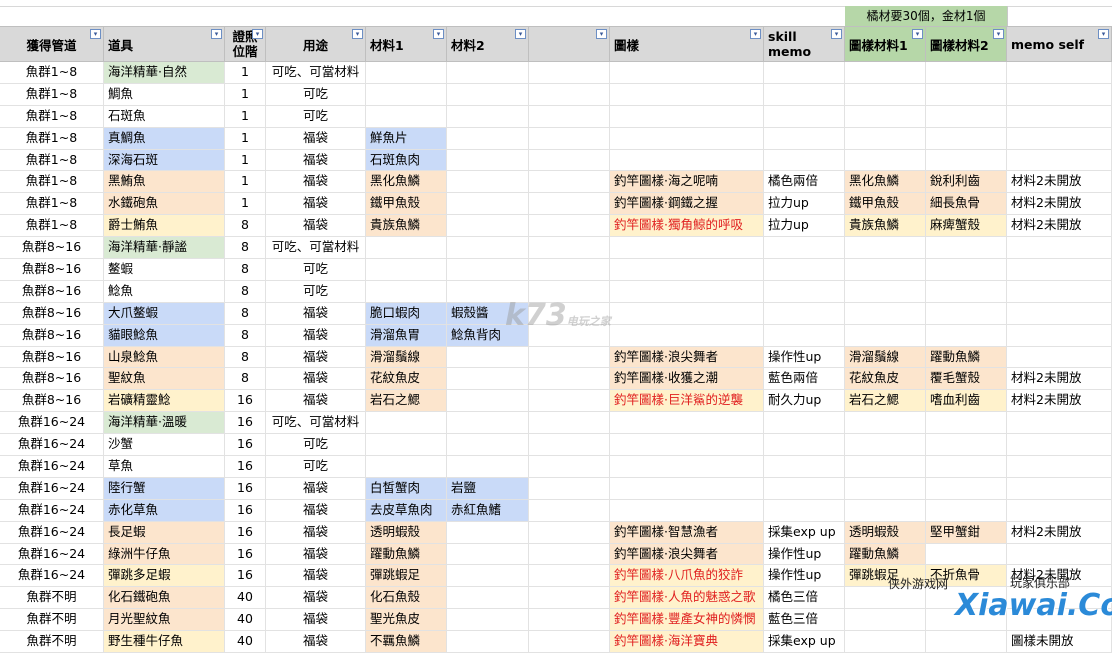 This screenshot has height=653, width=1112. Describe the element at coordinates (164, 379) in the screenshot. I see `table-cell: 聖紋魚` at that location.